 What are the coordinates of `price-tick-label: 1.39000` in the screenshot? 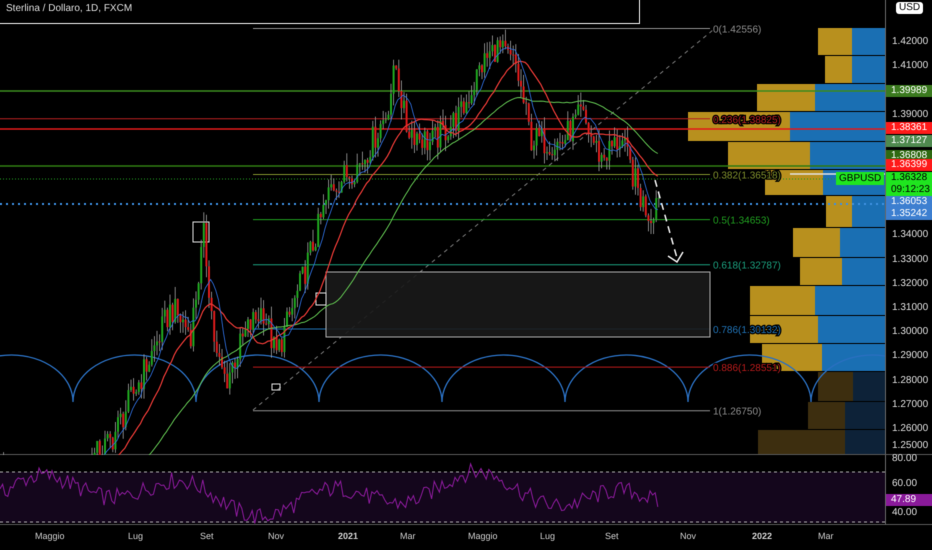 It's located at (910, 114).